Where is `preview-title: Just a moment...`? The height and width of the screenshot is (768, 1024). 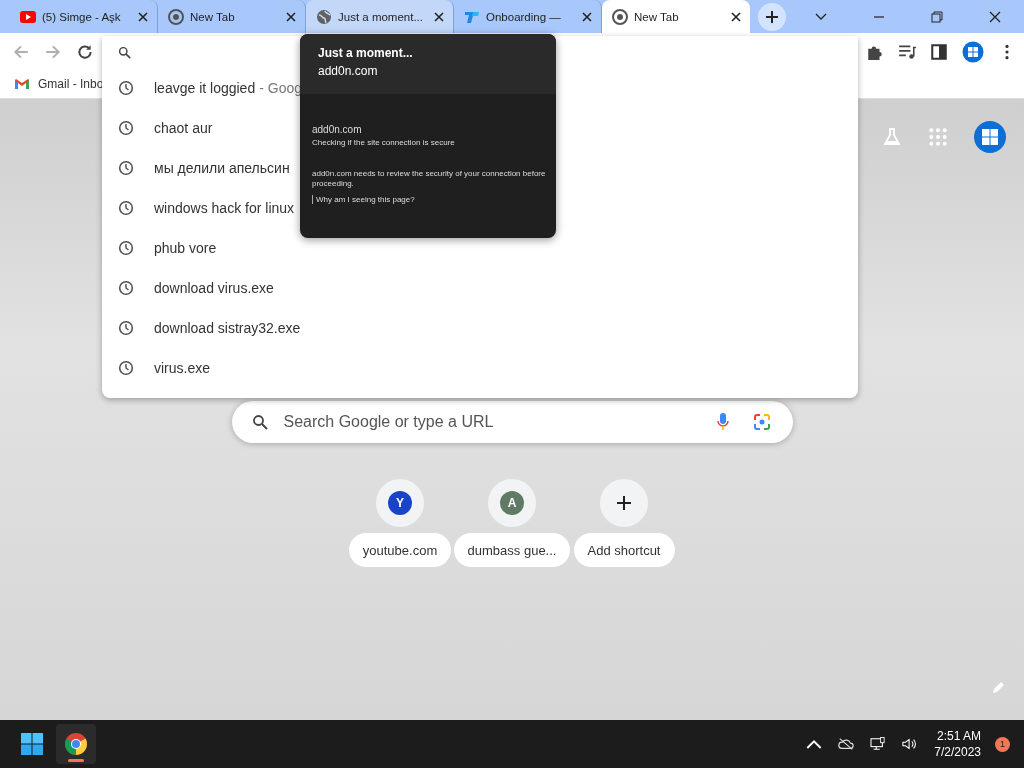 preview-title: Just a moment... is located at coordinates (365, 53).